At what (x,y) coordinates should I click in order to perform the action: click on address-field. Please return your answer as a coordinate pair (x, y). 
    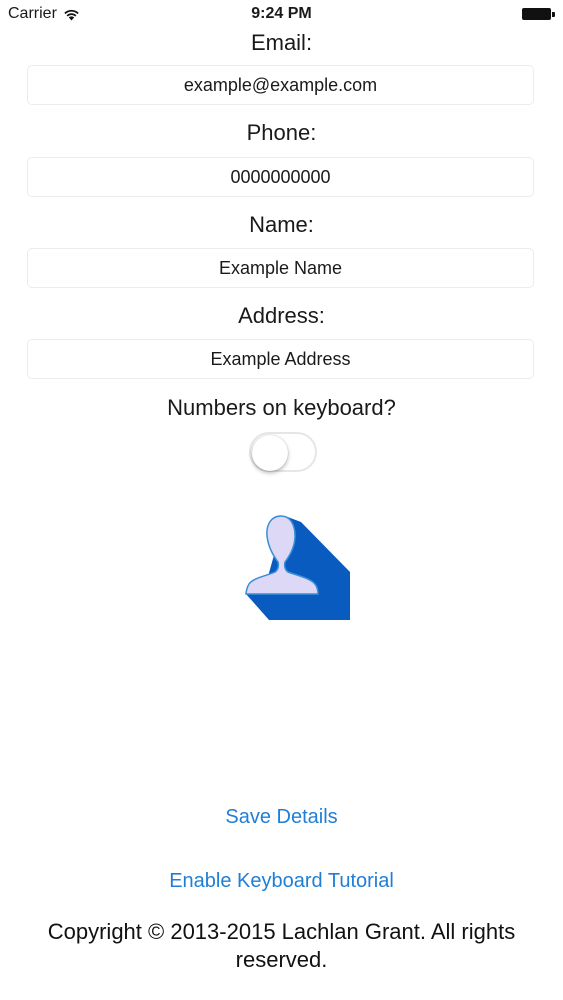
    Looking at the image, I should click on (280, 359).